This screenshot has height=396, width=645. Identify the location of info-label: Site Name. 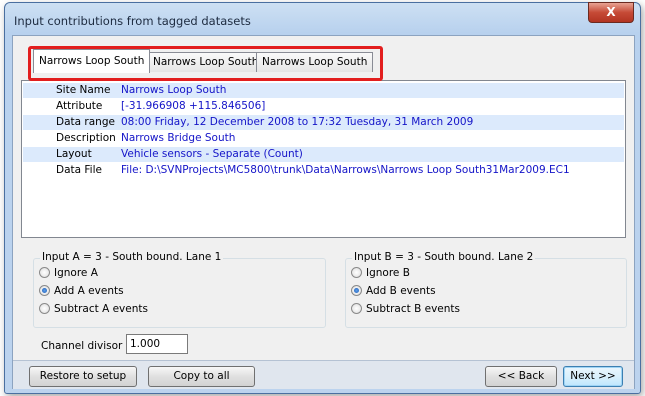
(83, 90).